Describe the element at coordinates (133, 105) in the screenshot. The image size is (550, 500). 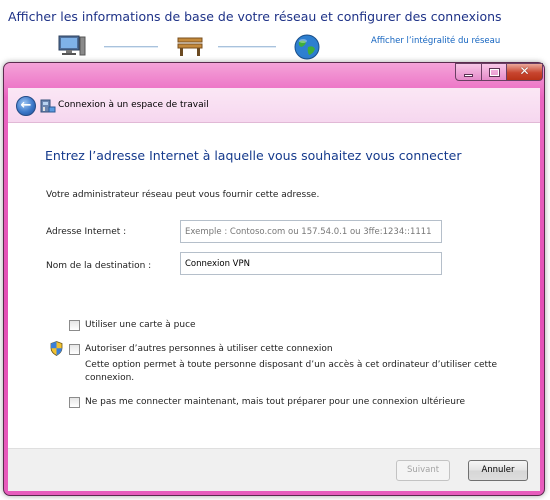
I see `wizard-title: Connexion à un espace de travail` at that location.